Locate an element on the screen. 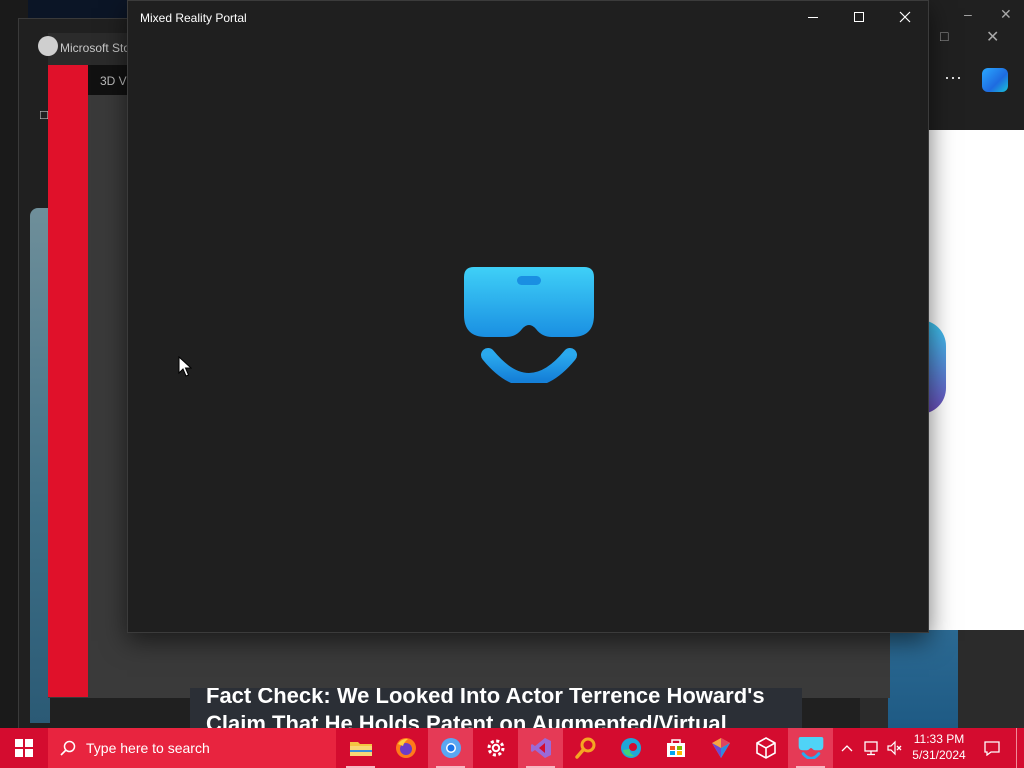  taskbar-app-microsoft-store is located at coordinates (675, 748).